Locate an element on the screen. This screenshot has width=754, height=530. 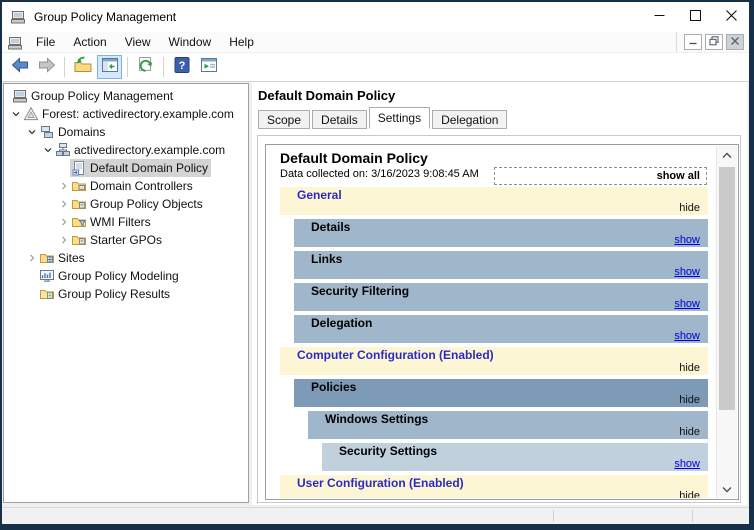
minimize-icon is located at coordinates (693, 42).